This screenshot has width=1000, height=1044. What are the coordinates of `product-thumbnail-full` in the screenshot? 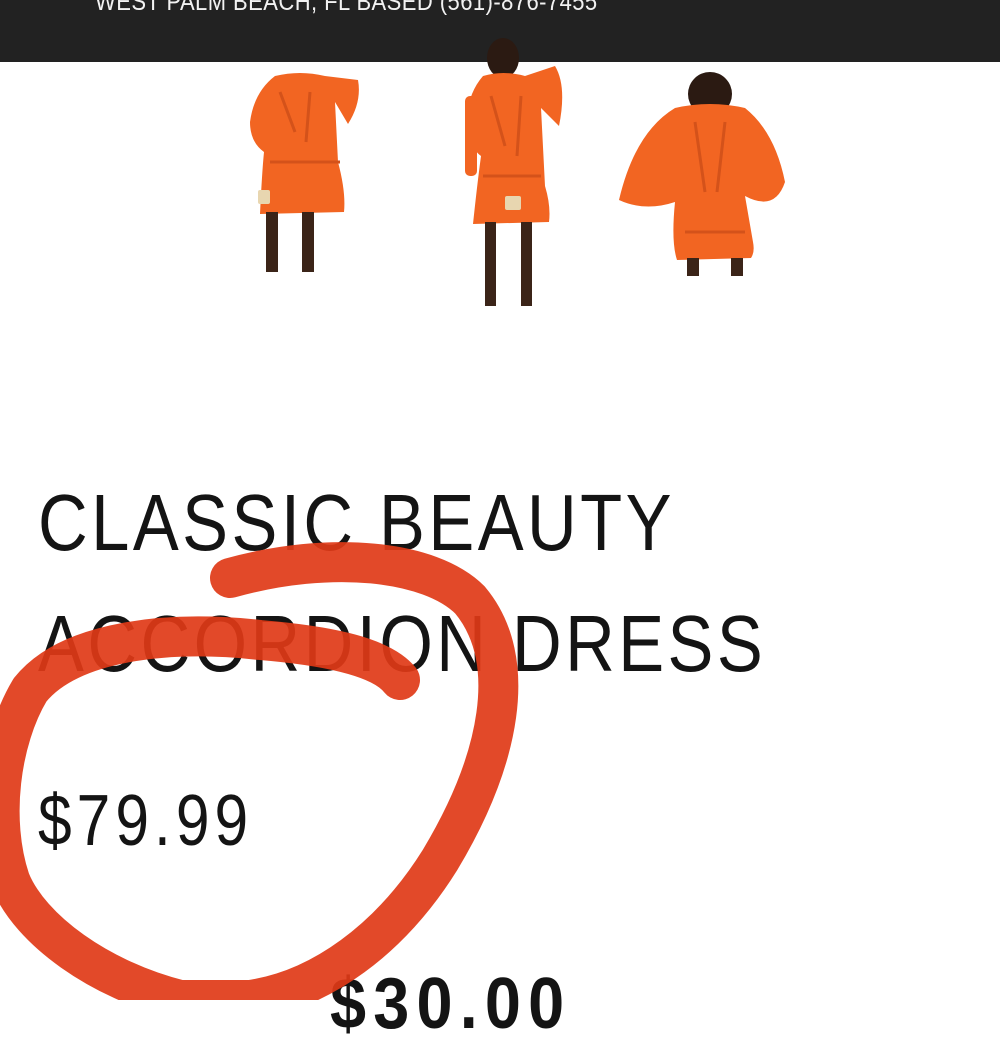 It's located at (517, 178).